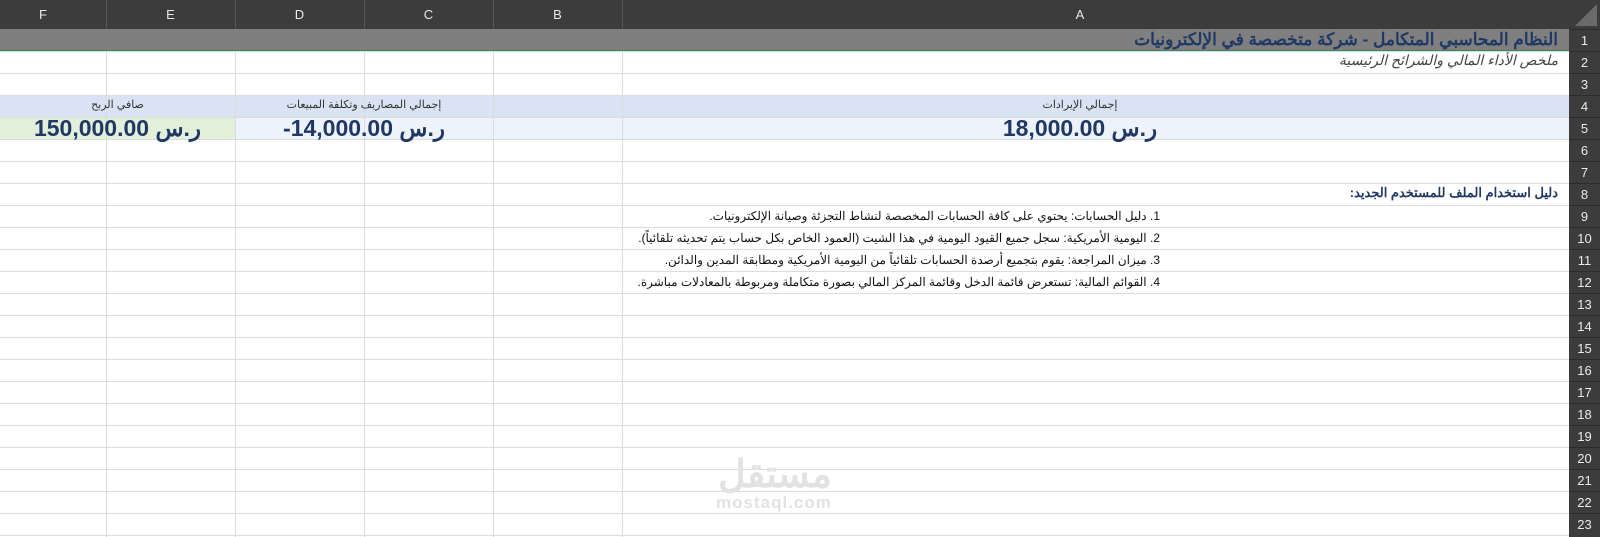 Image resolution: width=1600 pixels, height=537 pixels. I want to click on row-header: 4, so click(1584, 106).